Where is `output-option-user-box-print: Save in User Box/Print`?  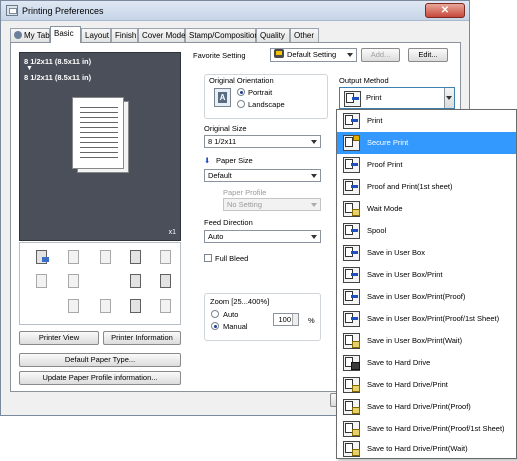
output-option-user-box-print: Save in User Box/Print is located at coordinates (426, 275).